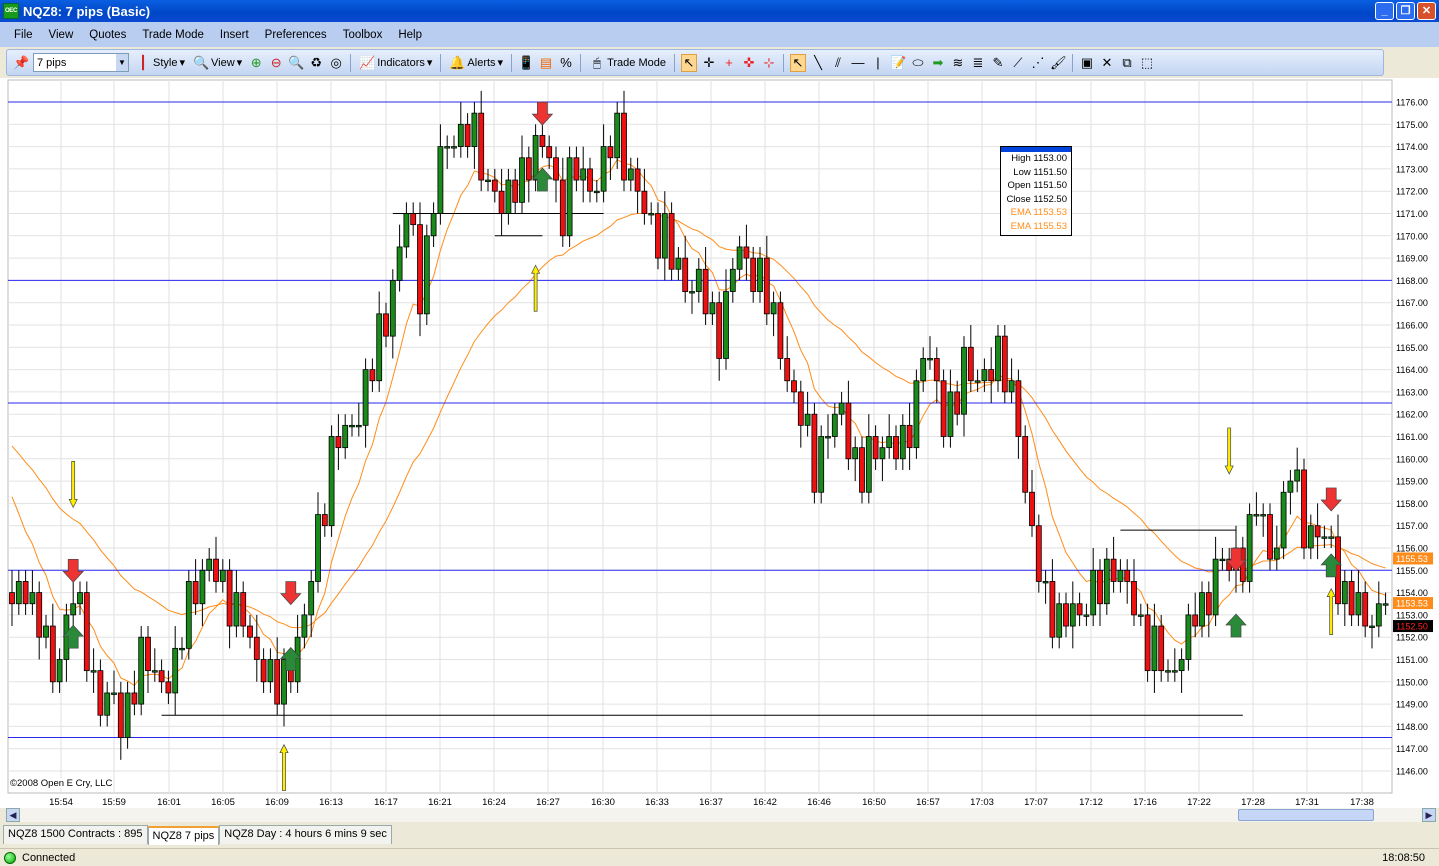  What do you see at coordinates (1253, 802) in the screenshot?
I see `x-tick-label: 17:28` at bounding box center [1253, 802].